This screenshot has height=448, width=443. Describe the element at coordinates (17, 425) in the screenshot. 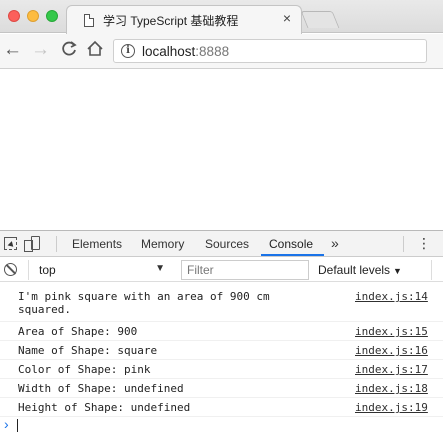

I see `text-caret` at that location.